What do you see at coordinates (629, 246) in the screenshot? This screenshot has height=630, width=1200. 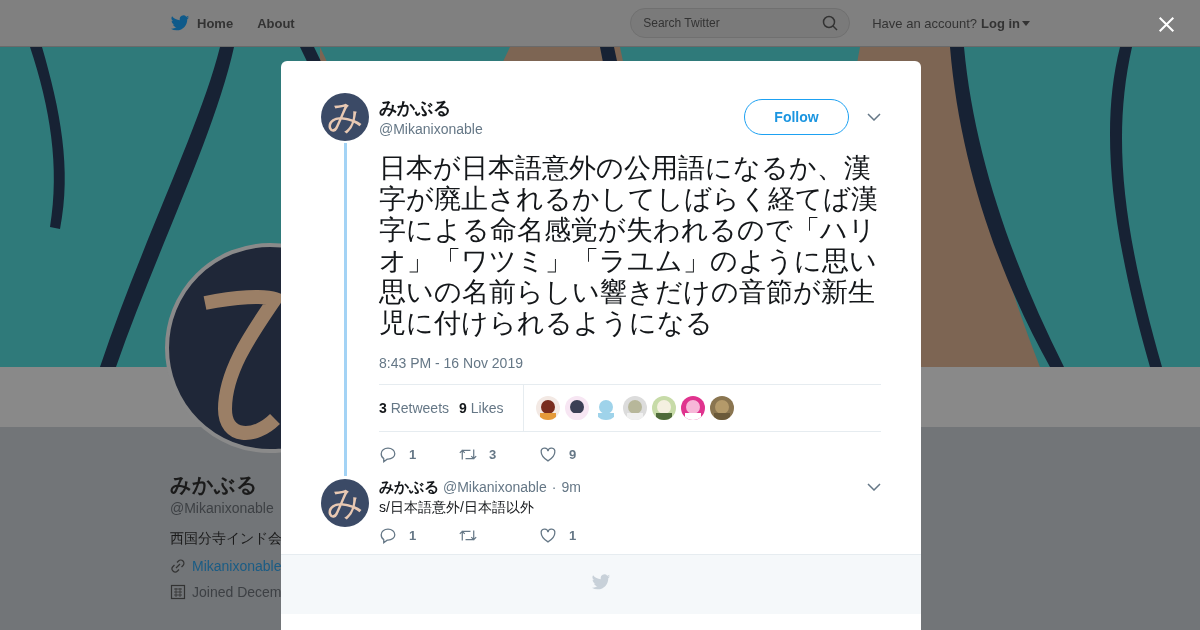 I see `tweet-text: 日本が日本語意外の公用語になるか、漢字が廃止されるかしてしばらく経てば漢字による命名感覚が失われるので「ハリオ」「ワツミ」「ラユム」のように思い思いの名前らしい響きだけの音節が新生児に付けられるようになる` at bounding box center [629, 246].